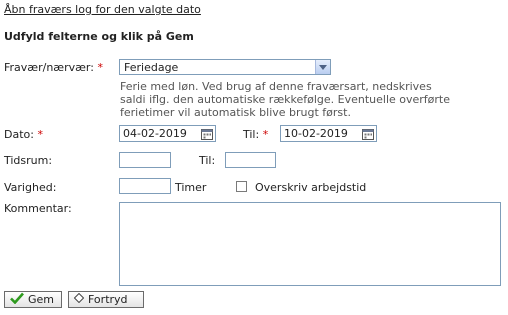 The width and height of the screenshot is (508, 315). What do you see at coordinates (250, 160) in the screenshot?
I see `time-to-input` at bounding box center [250, 160].